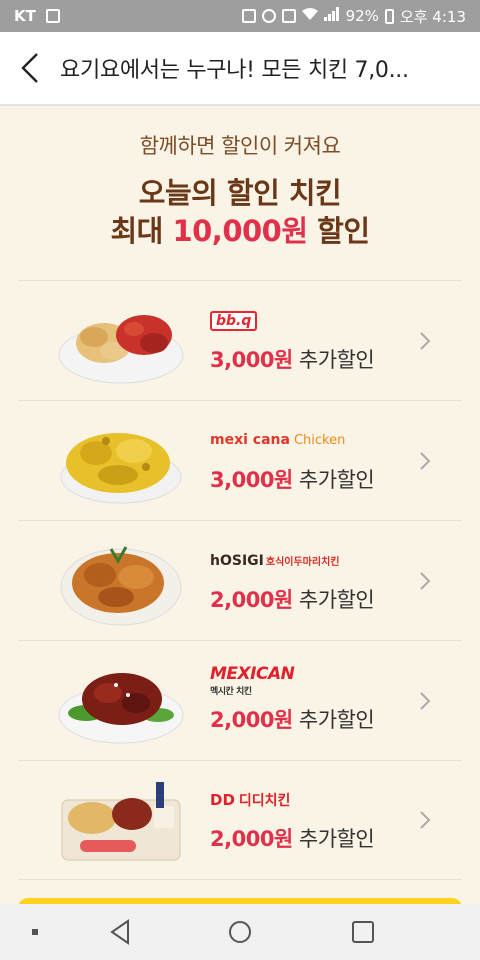  Describe the element at coordinates (292, 341) in the screenshot. I see `item-info: bb.q 3,000원 추가할인` at that location.